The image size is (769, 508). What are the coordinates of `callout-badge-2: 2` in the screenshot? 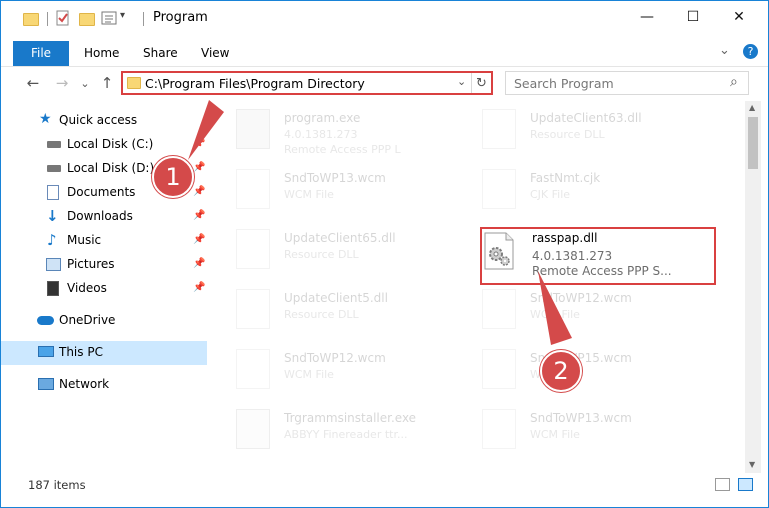 It's located at (561, 371).